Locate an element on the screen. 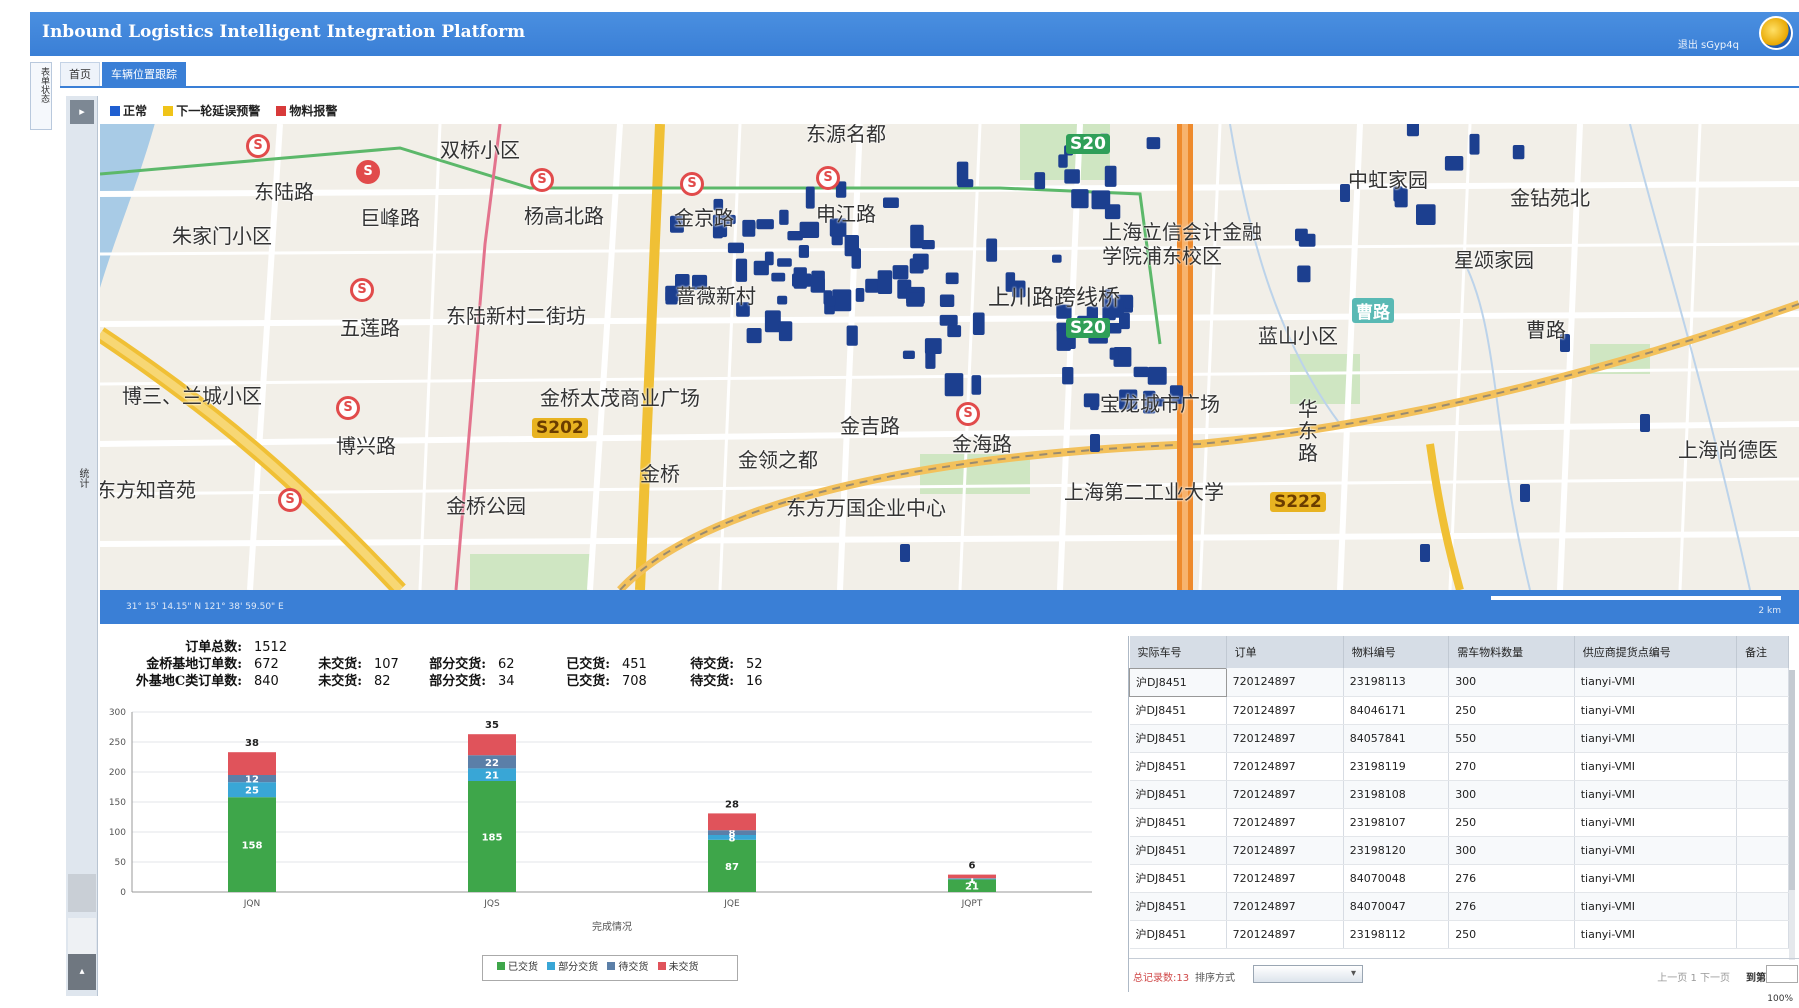  table-row: 沪DJ8451 720124897 84070047 276 tianyi-VMI is located at coordinates (1459, 906).